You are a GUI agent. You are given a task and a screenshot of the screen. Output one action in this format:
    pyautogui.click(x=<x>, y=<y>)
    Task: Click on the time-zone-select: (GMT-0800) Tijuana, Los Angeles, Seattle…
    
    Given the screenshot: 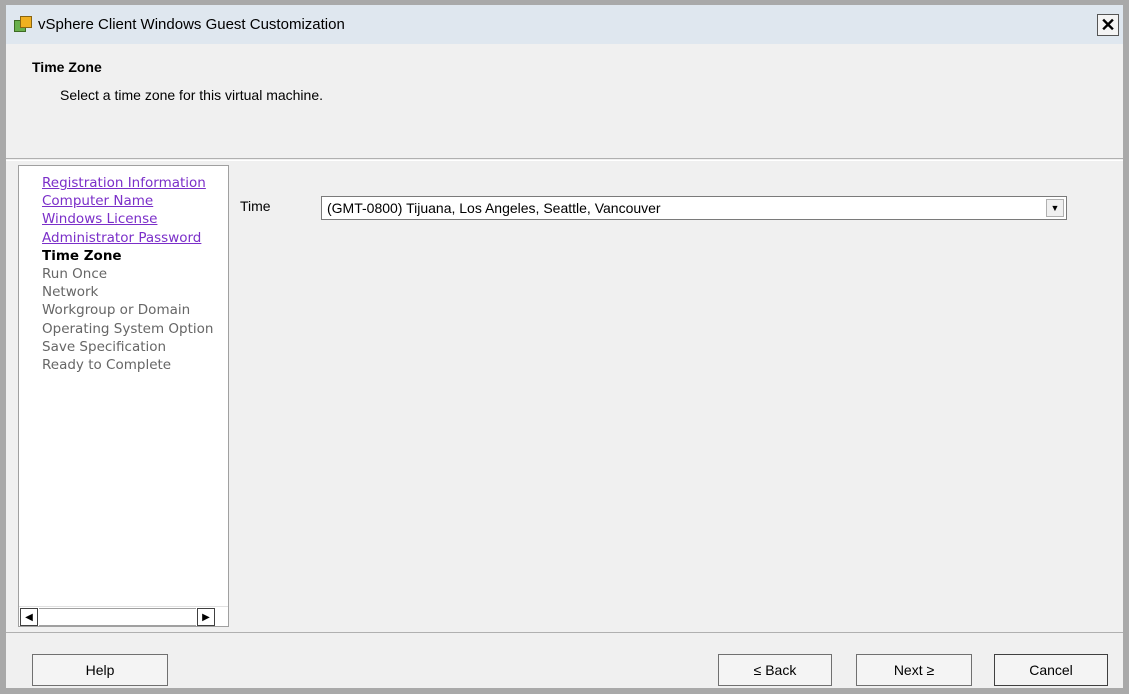 What is the action you would take?
    pyautogui.click(x=694, y=208)
    